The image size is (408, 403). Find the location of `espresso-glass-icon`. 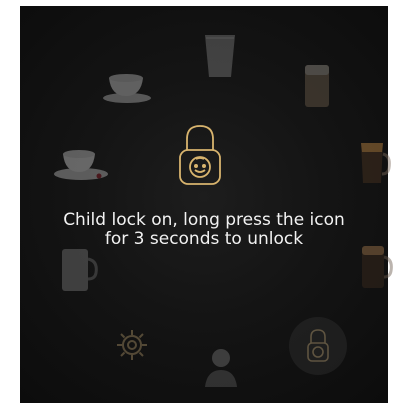

espresso-glass-icon is located at coordinates (375, 163).